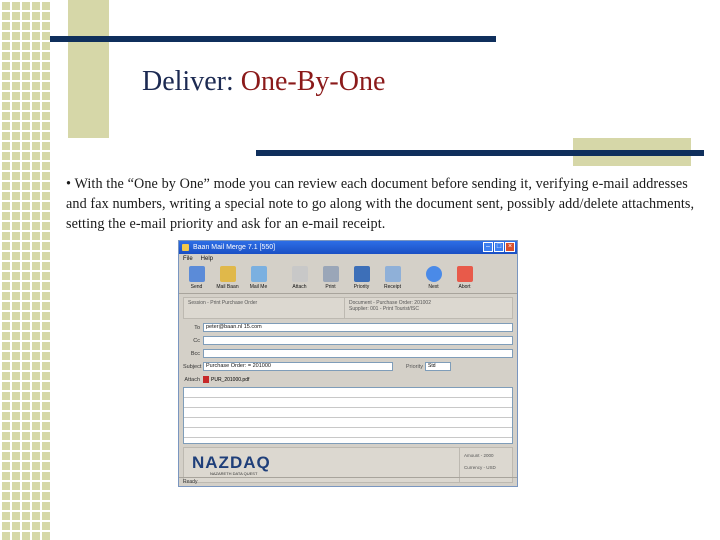  What do you see at coordinates (433, 274) in the screenshot?
I see `next-icon` at bounding box center [433, 274].